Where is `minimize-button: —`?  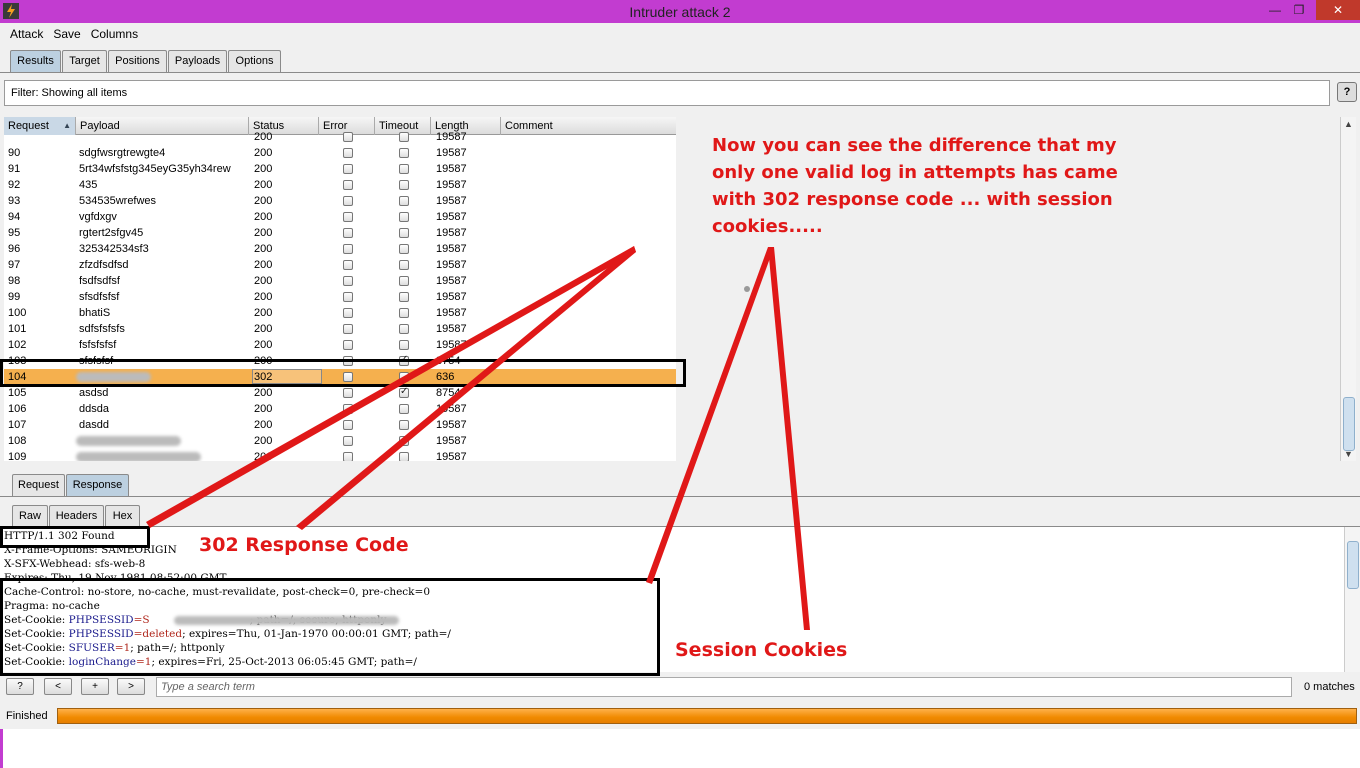
minimize-button: — is located at coordinates (1275, 10).